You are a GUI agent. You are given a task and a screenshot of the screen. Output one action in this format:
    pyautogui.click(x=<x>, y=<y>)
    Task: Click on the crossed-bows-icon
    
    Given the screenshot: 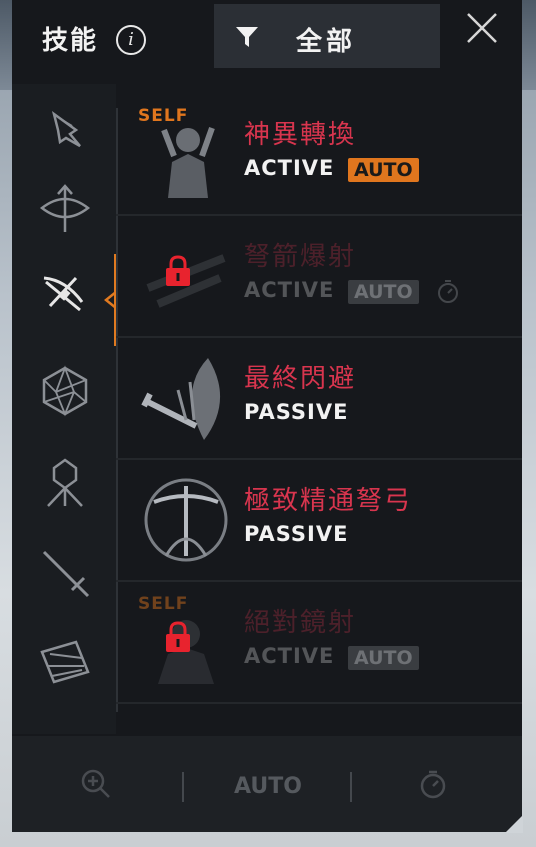 What is the action you would take?
    pyautogui.click(x=65, y=209)
    